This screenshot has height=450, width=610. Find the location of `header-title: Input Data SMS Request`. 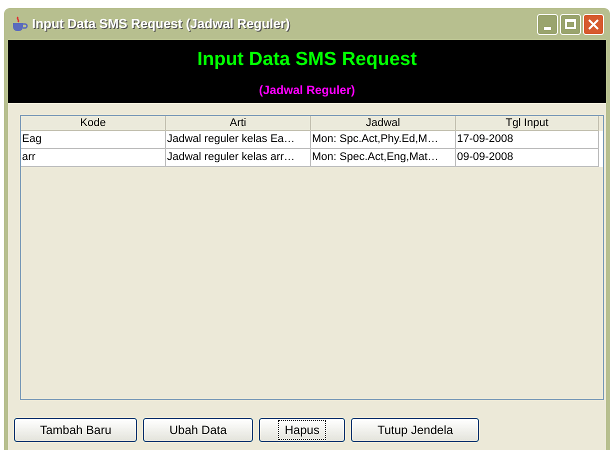

header-title: Input Data SMS Request is located at coordinates (307, 60).